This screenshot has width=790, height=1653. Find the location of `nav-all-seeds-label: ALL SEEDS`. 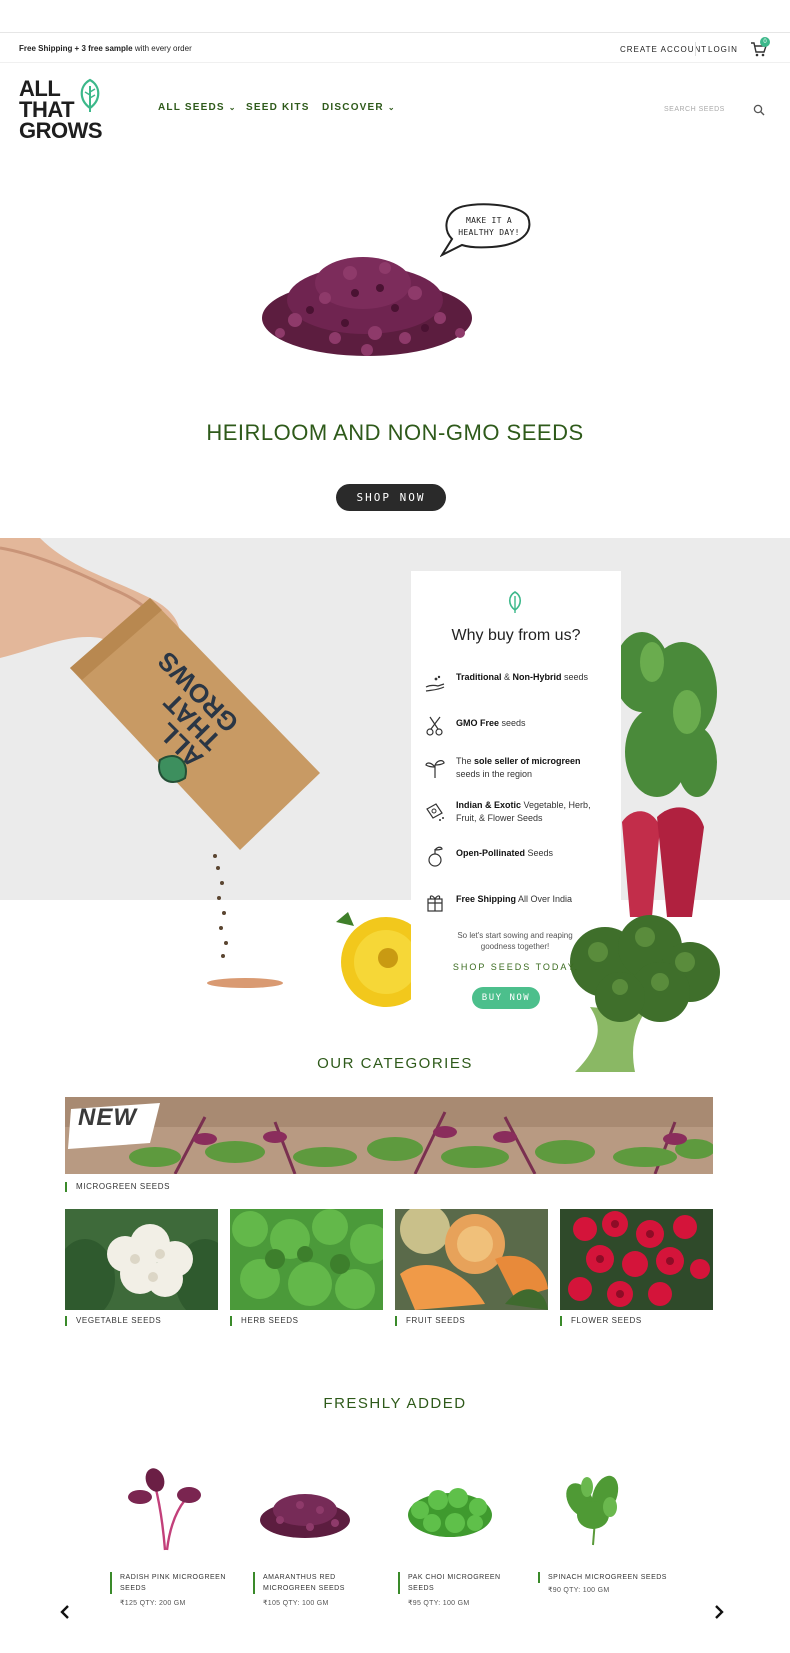

nav-all-seeds-label: ALL SEEDS is located at coordinates (191, 107).